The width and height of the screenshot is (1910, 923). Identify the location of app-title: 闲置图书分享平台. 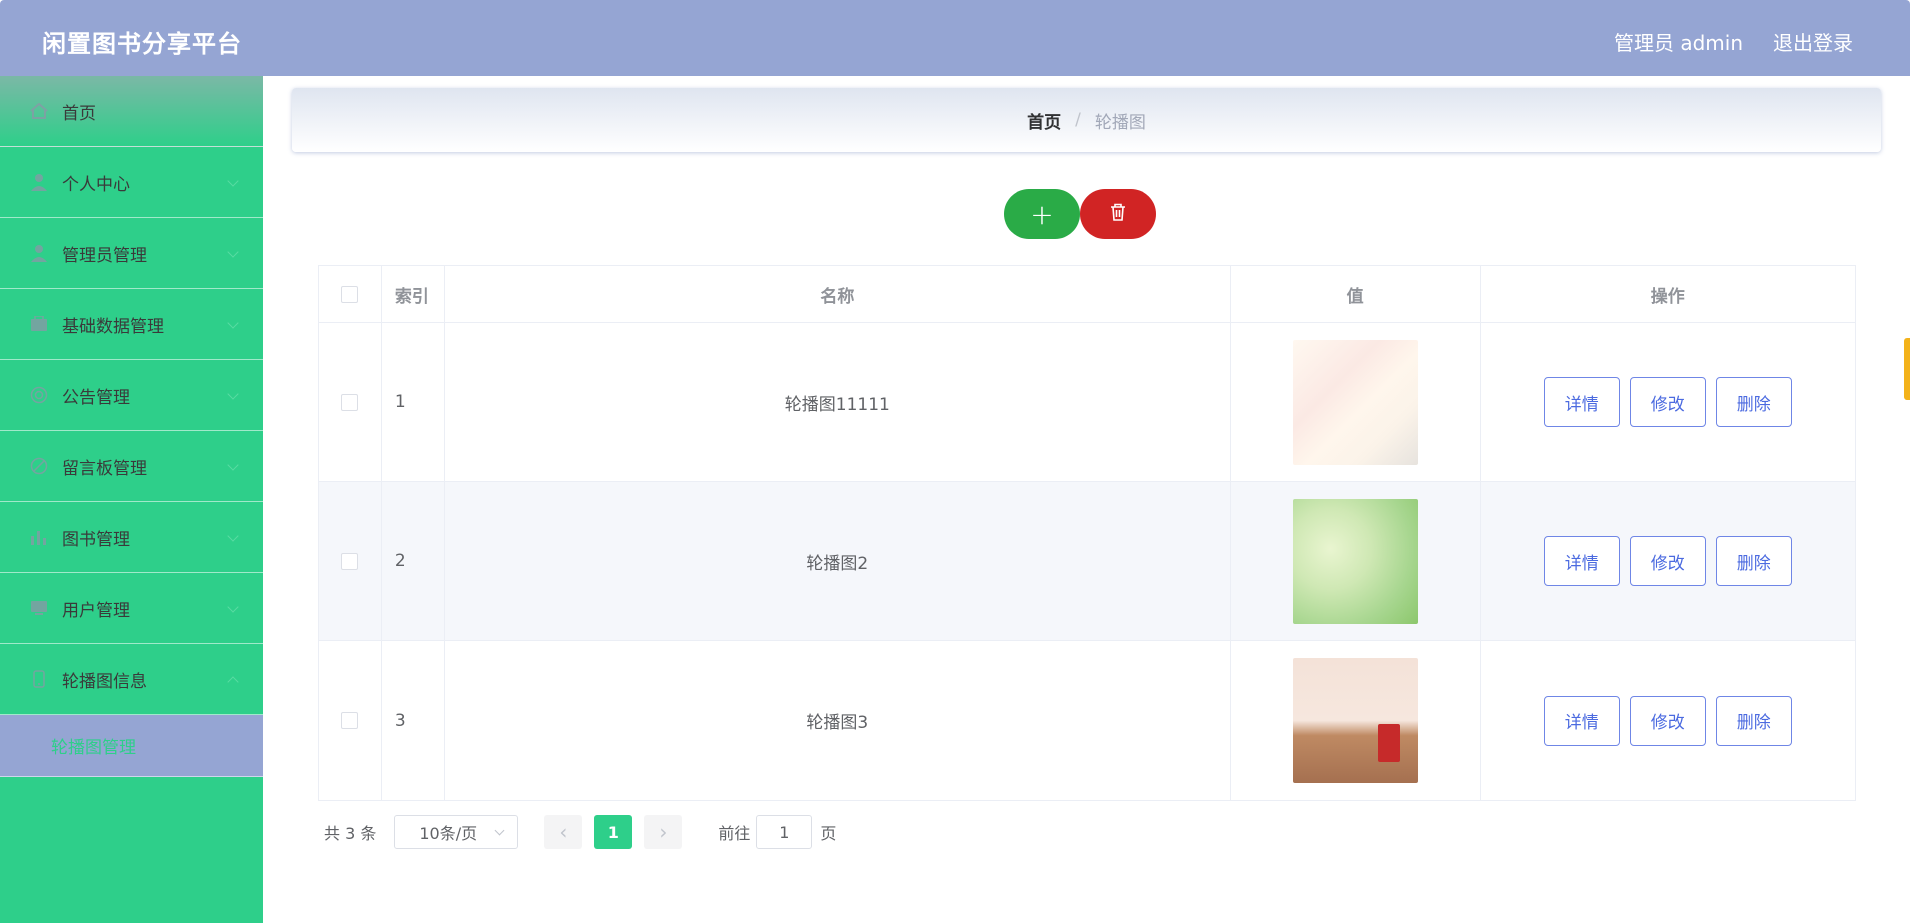
(142, 44).